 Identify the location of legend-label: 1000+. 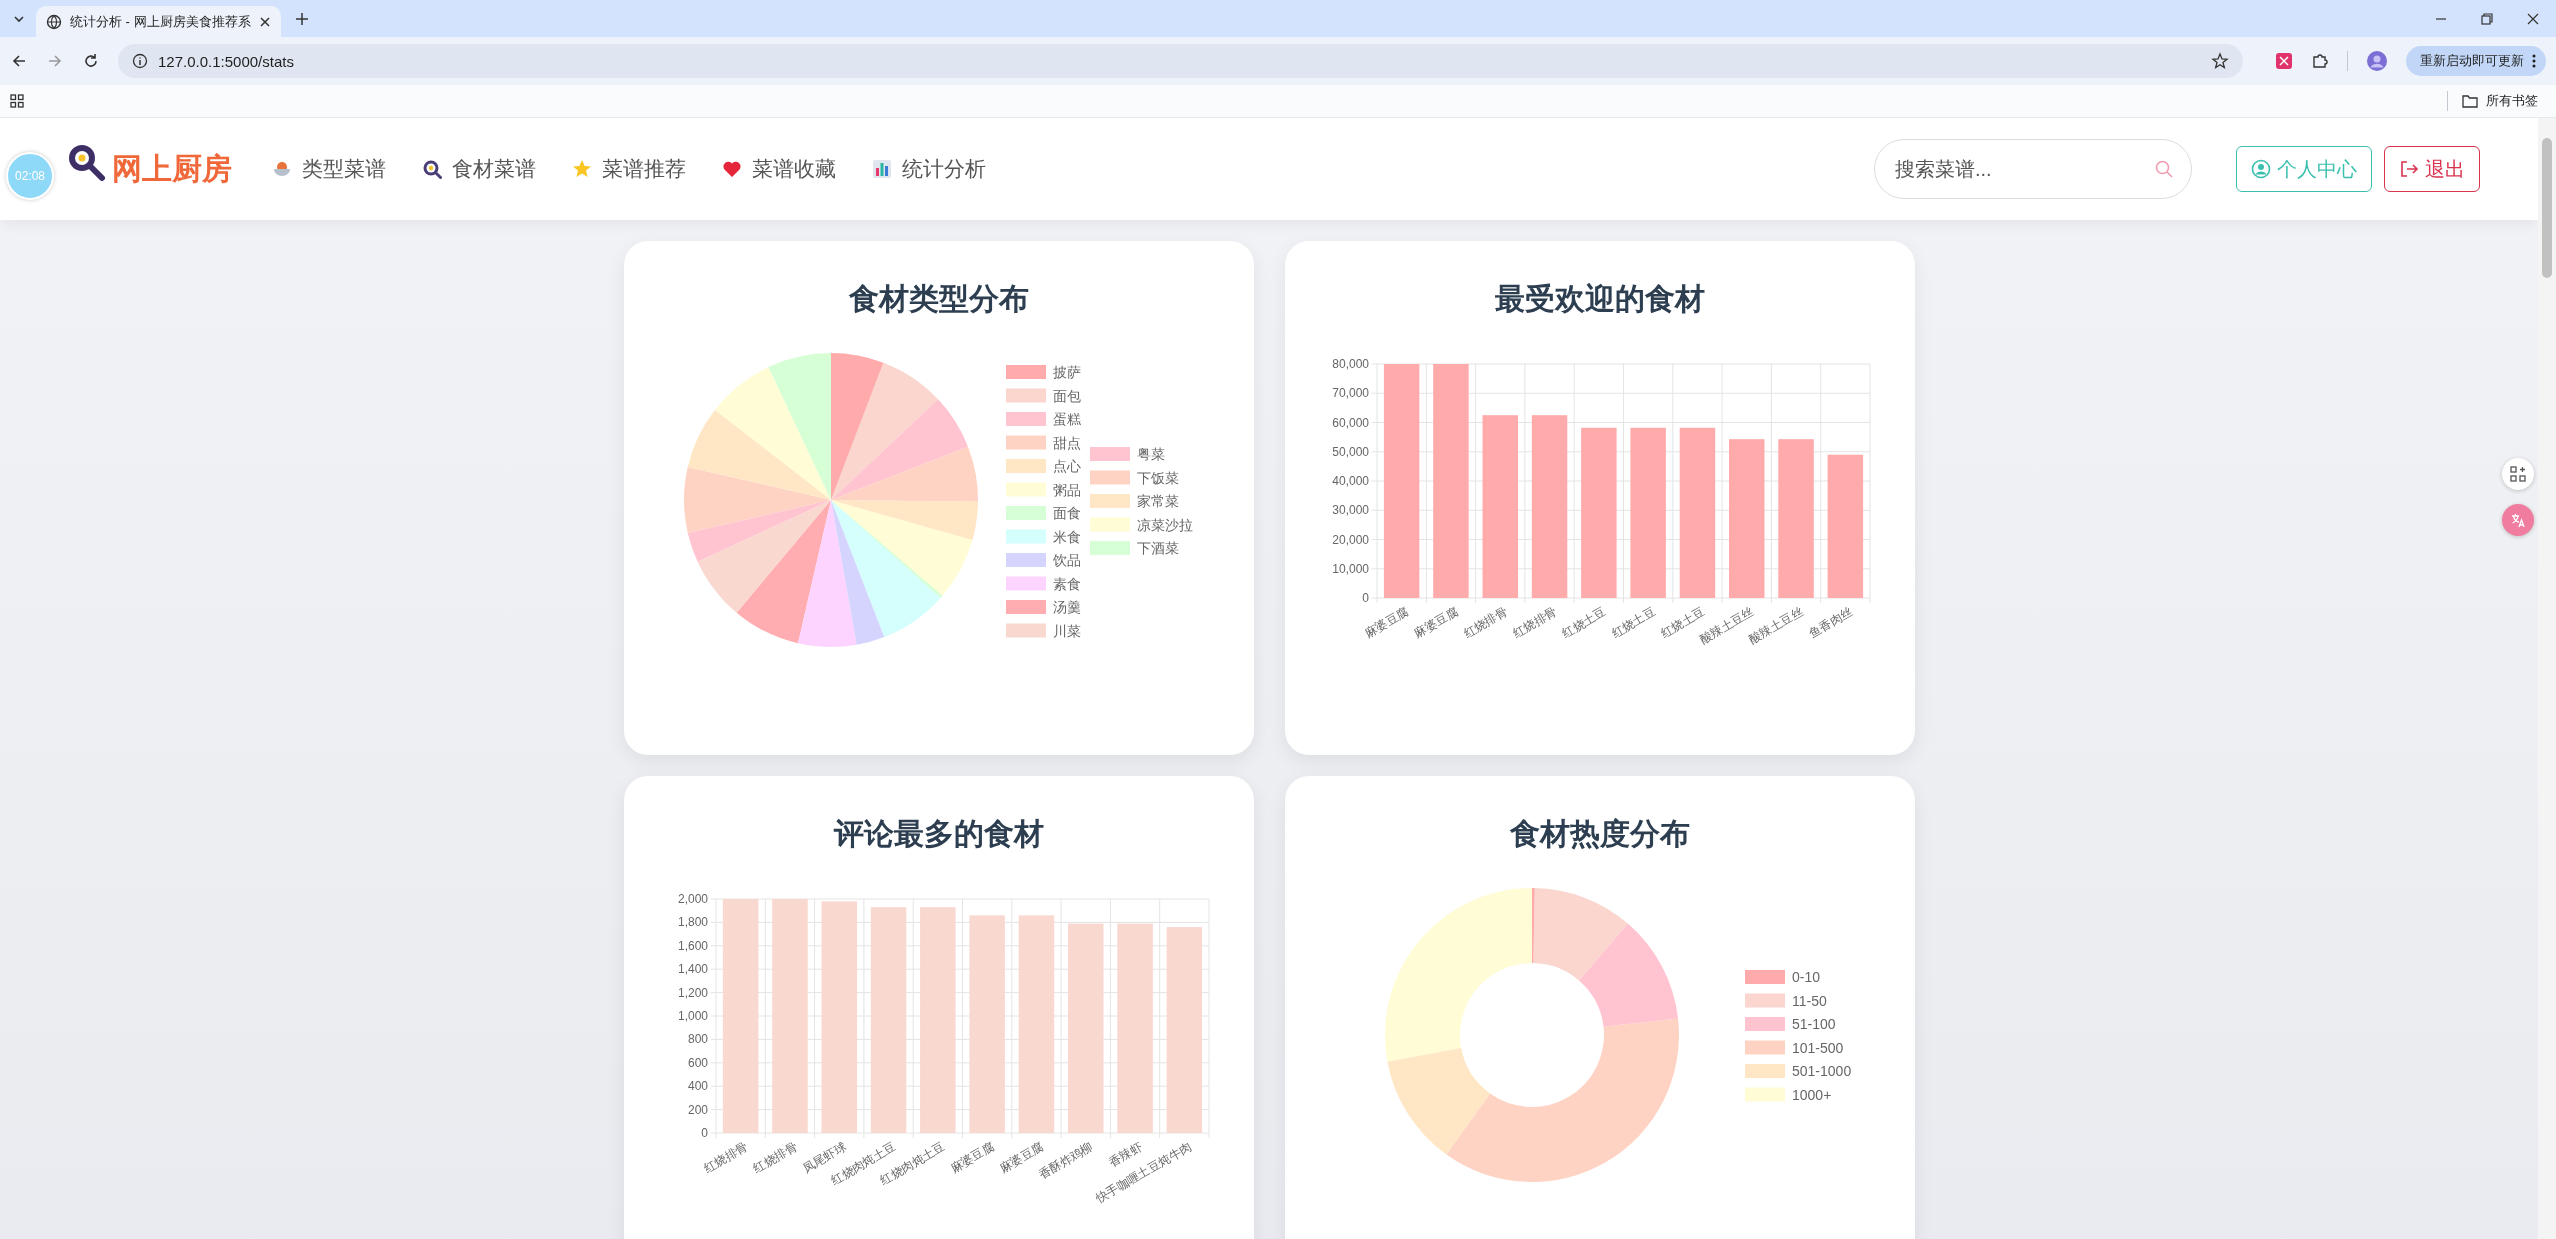
(1811, 1094).